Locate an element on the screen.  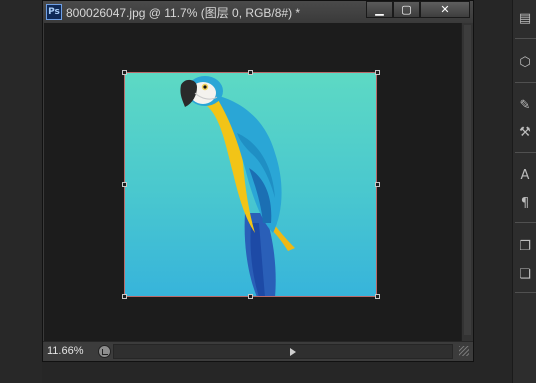
layers-icon: ❐ is located at coordinates (524, 247).